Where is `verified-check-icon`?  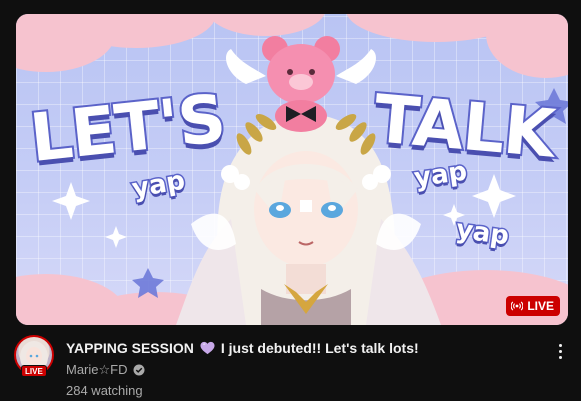
verified-check-icon is located at coordinates (138, 370).